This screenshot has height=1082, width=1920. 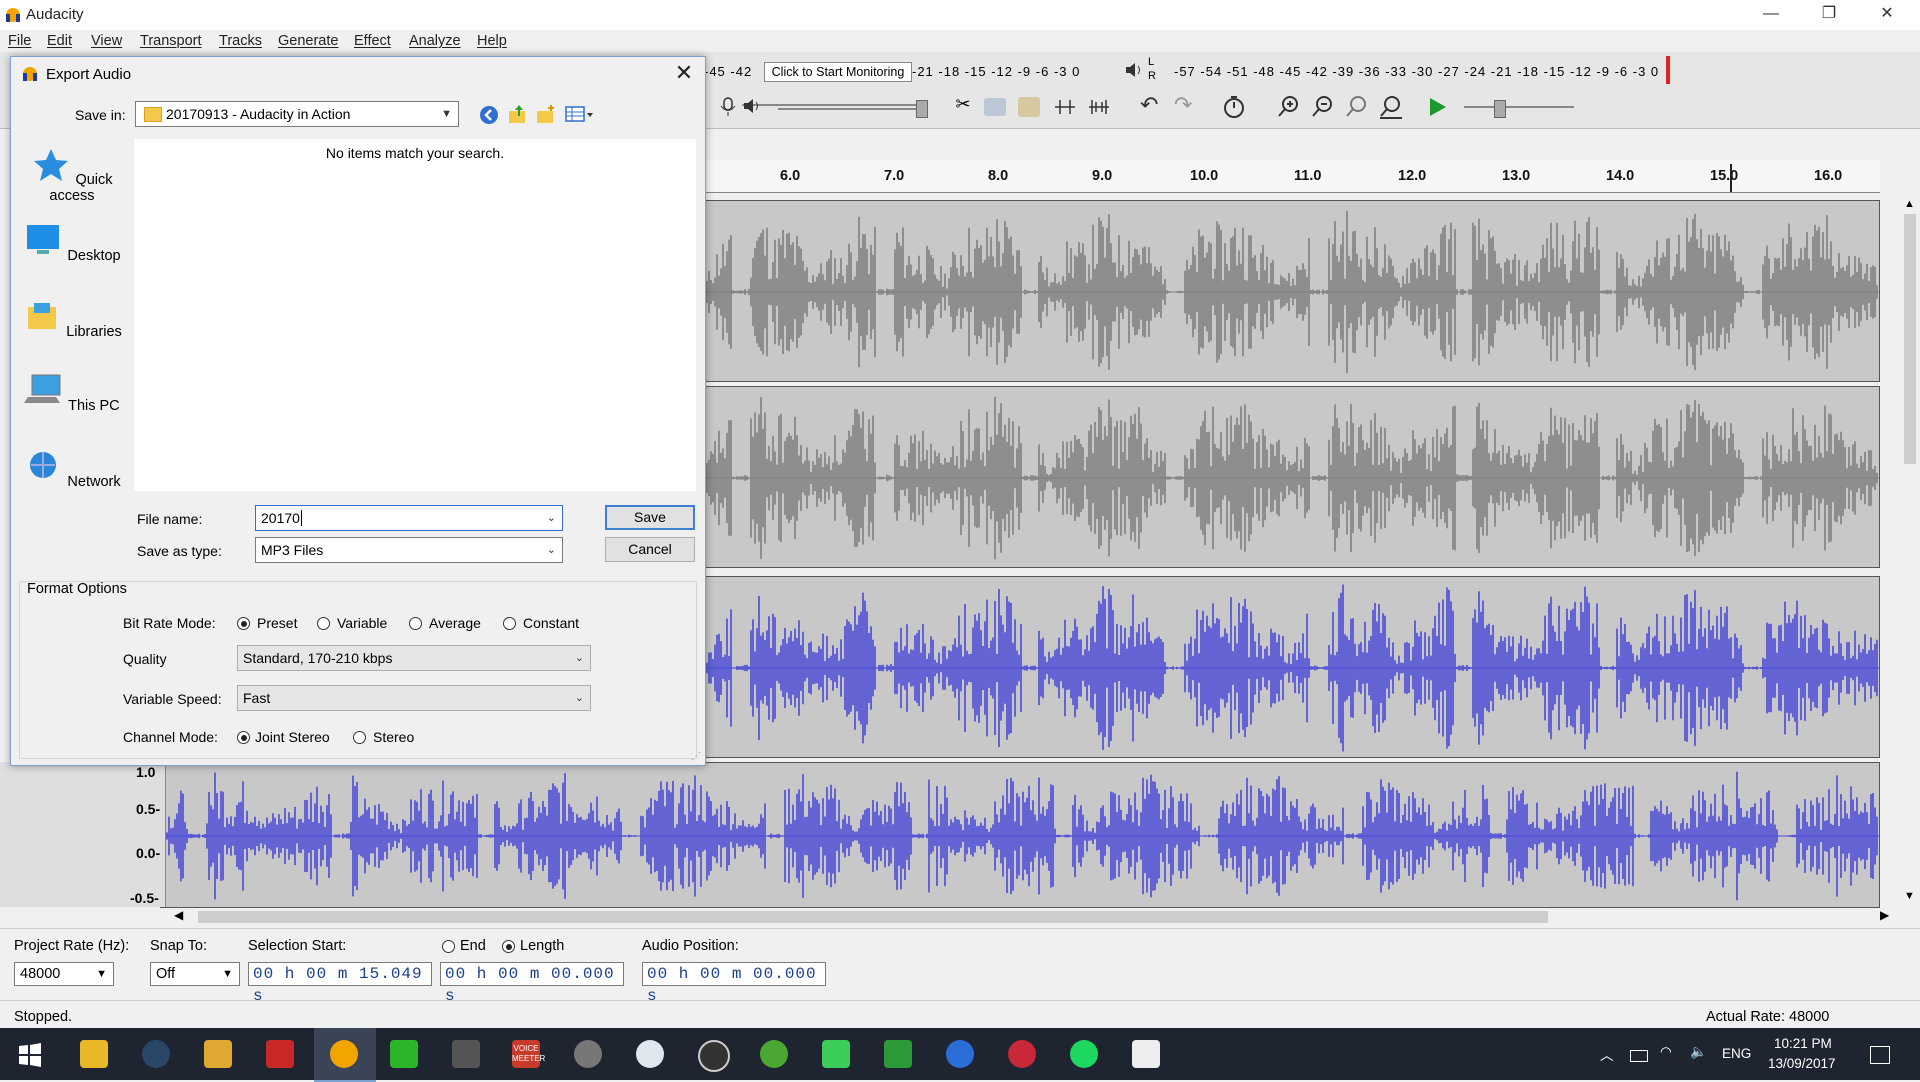 What do you see at coordinates (1910, 339) in the screenshot?
I see `vertical-scroll-thumb` at bounding box center [1910, 339].